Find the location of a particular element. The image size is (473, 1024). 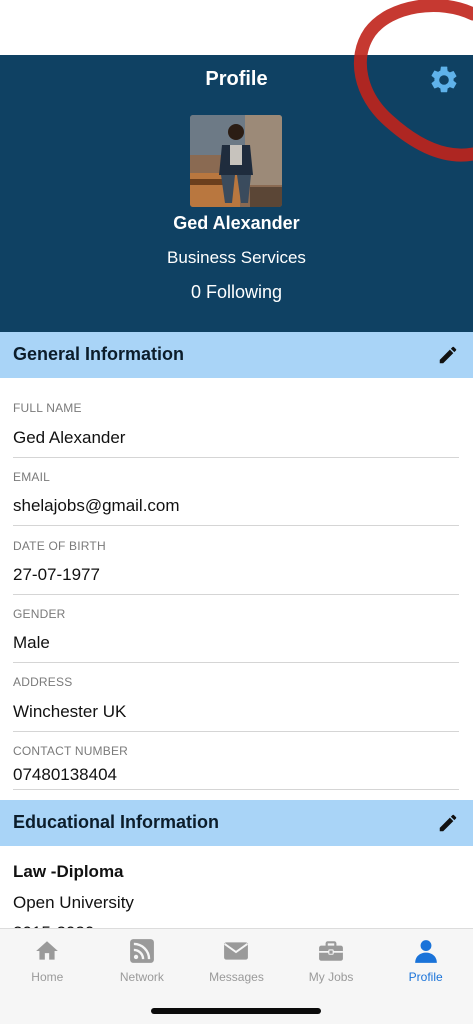

field-value: Ged Alexander is located at coordinates (69, 437).